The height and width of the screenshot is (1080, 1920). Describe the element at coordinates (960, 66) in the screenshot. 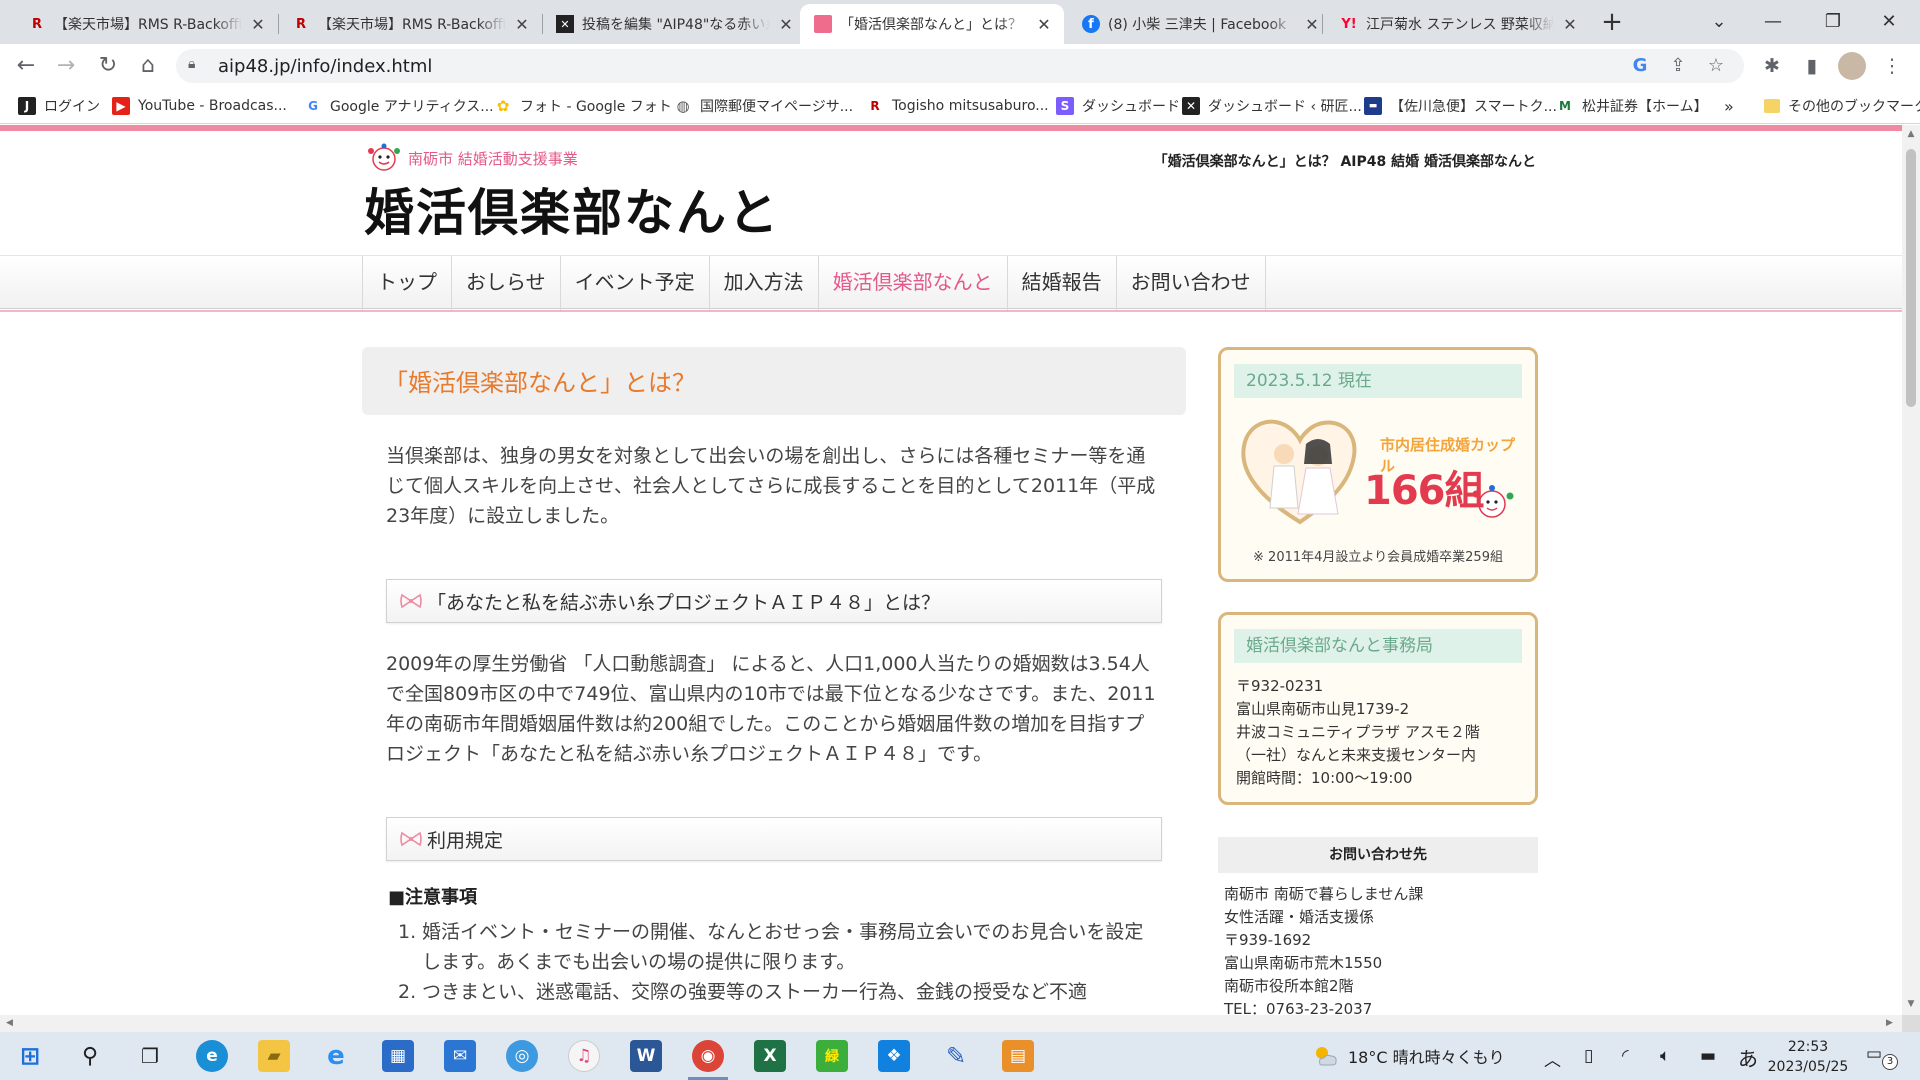

I see `address-bar: 🔒︎ aip48.jp/info/index.html G ⇪ ☆` at that location.